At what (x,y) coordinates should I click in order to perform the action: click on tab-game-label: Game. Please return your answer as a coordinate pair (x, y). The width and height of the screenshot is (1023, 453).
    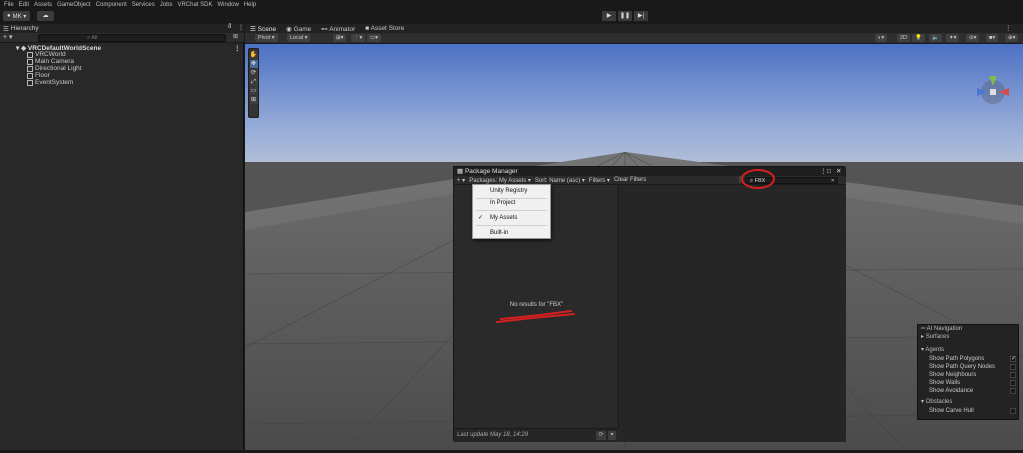
    Looking at the image, I should click on (302, 29).